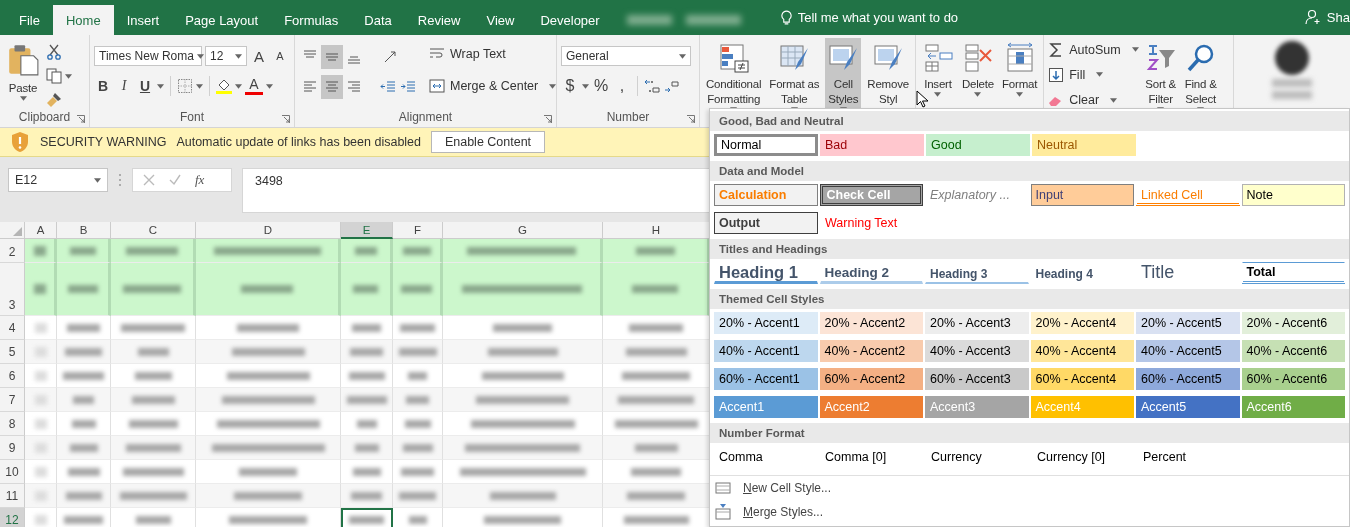  I want to click on borders-icon, so click(185, 86).